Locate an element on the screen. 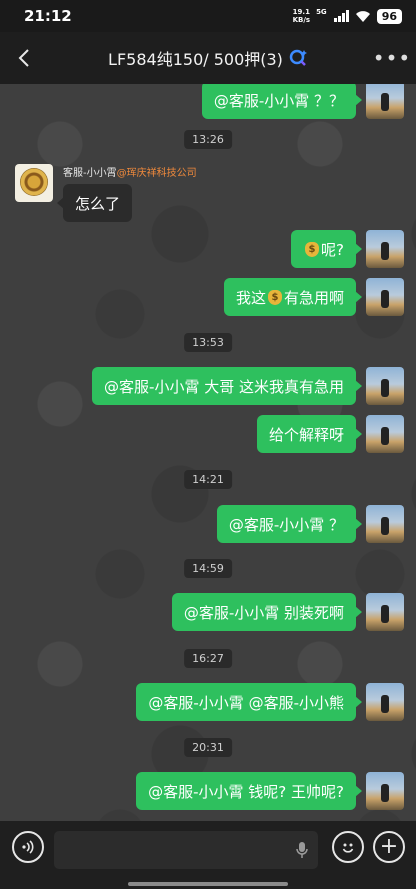 The width and height of the screenshot is (416, 889). message-text: @客服-小小霄 别装死啊 is located at coordinates (263, 612).